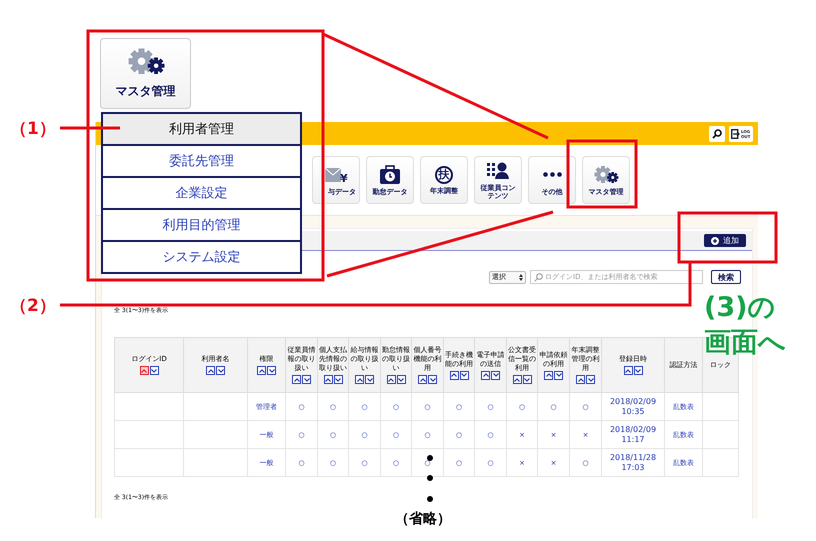 This screenshot has height=541, width=816. Describe the element at coordinates (390, 174) in the screenshot. I see `briefcase-icon` at that location.